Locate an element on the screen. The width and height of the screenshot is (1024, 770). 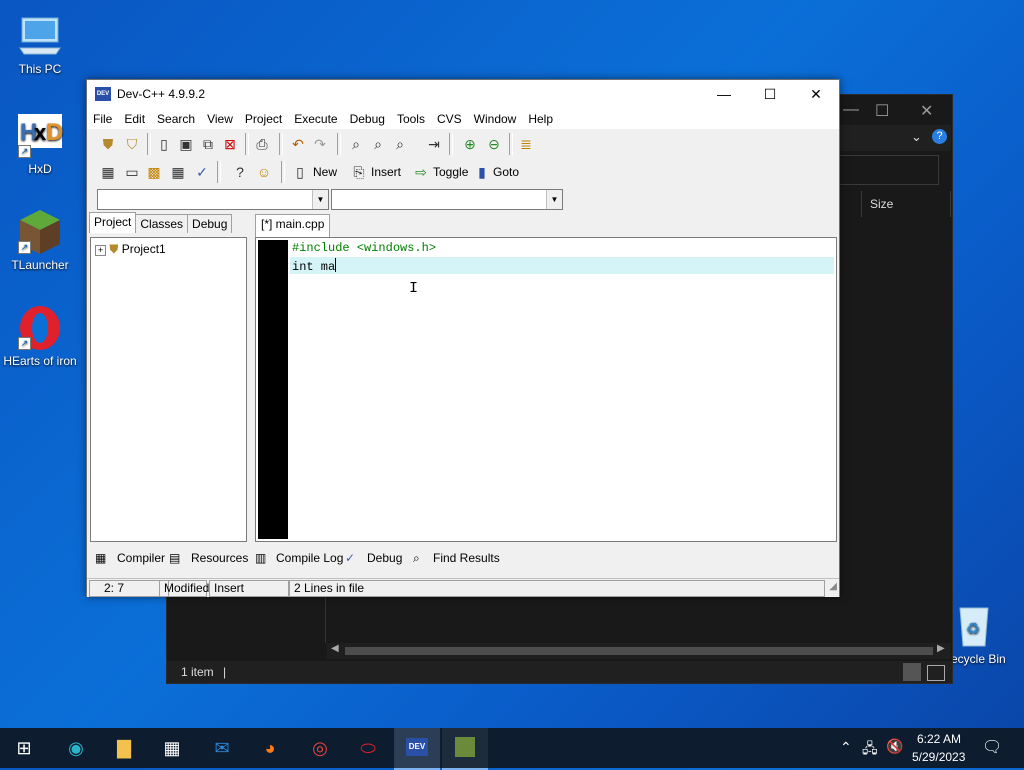
edge-icon: ◉ is located at coordinates (76, 748).